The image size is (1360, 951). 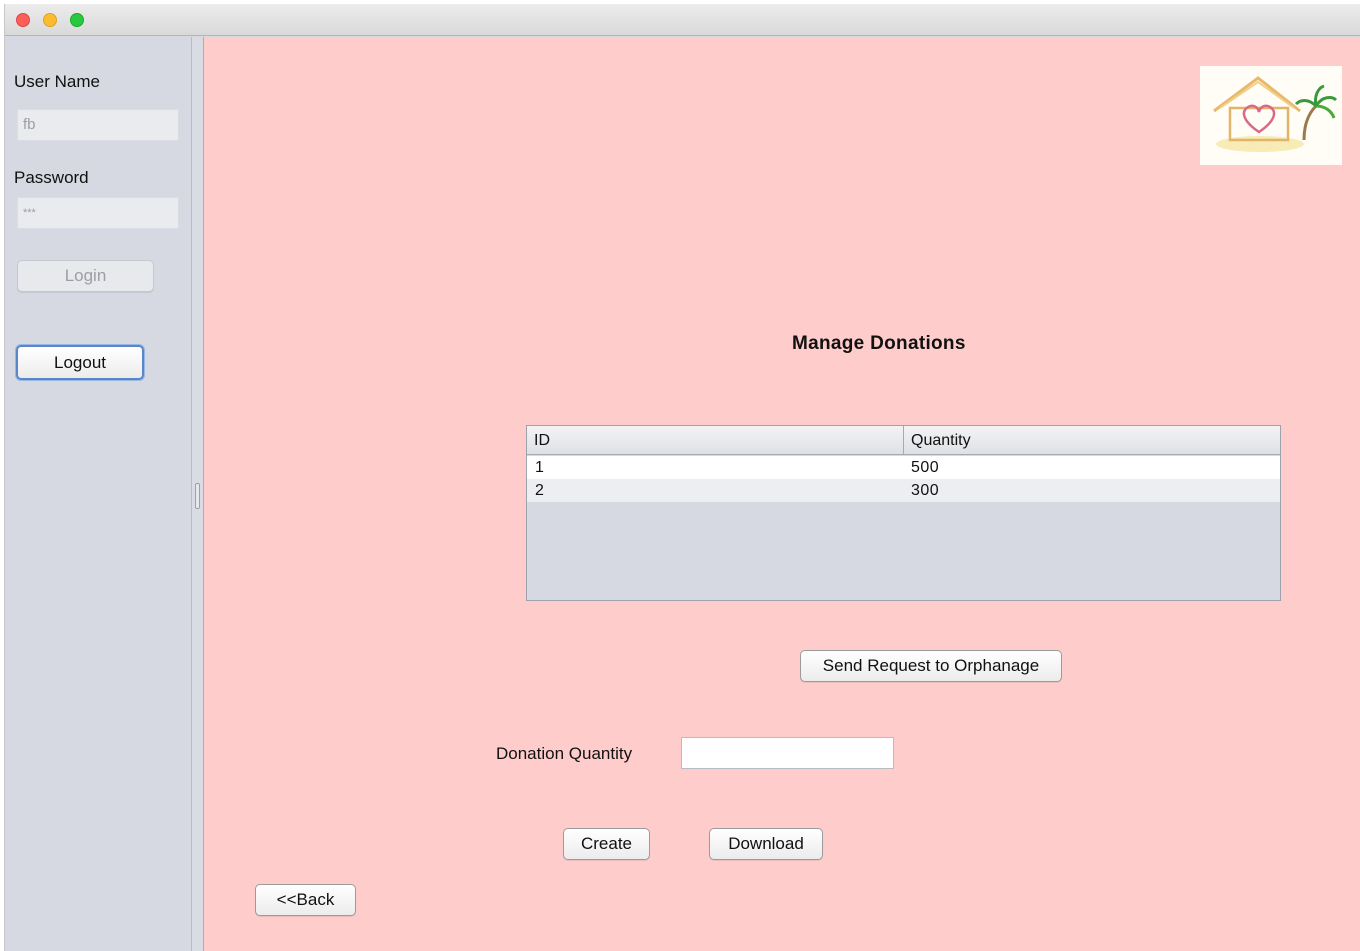 What do you see at coordinates (98, 213) in the screenshot?
I see `password-field: ***` at bounding box center [98, 213].